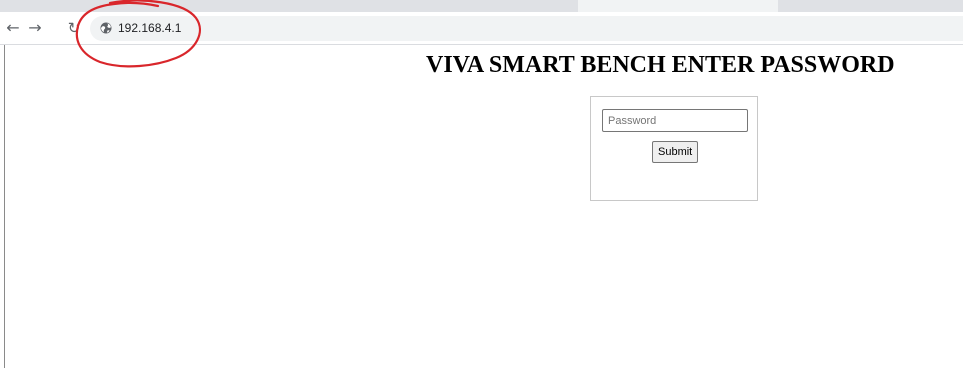 This screenshot has height=368, width=963. I want to click on browser-tab, so click(678, 6).